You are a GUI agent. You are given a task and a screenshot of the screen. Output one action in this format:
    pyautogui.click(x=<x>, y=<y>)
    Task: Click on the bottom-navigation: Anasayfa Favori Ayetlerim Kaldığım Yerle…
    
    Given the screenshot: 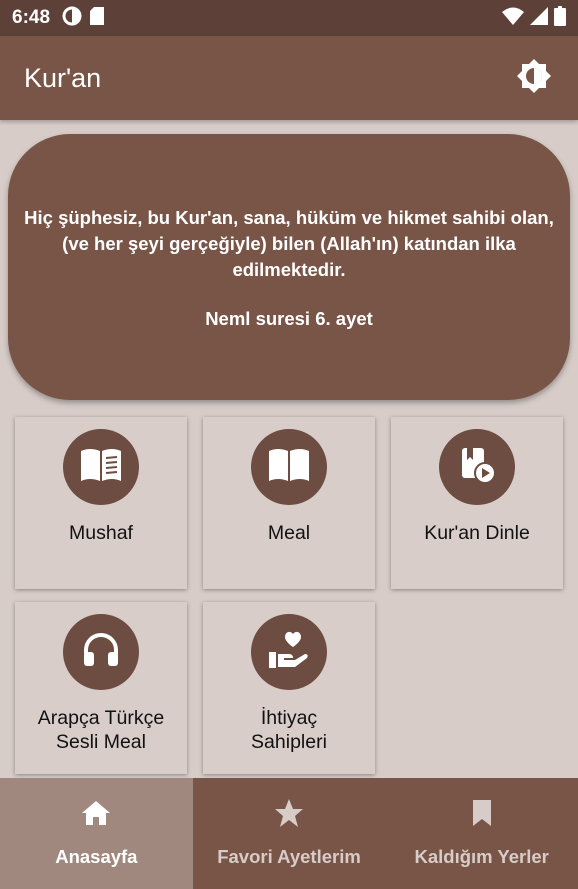 What is the action you would take?
    pyautogui.click(x=289, y=833)
    